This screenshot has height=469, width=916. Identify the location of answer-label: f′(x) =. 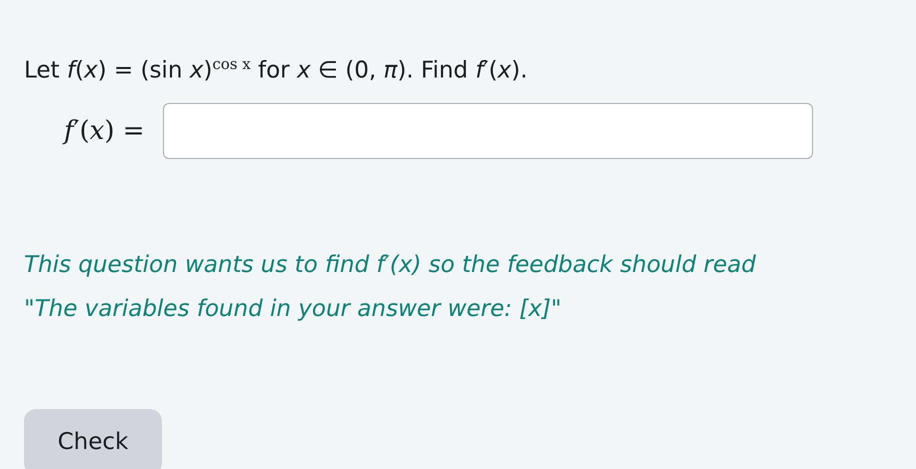
(104, 131).